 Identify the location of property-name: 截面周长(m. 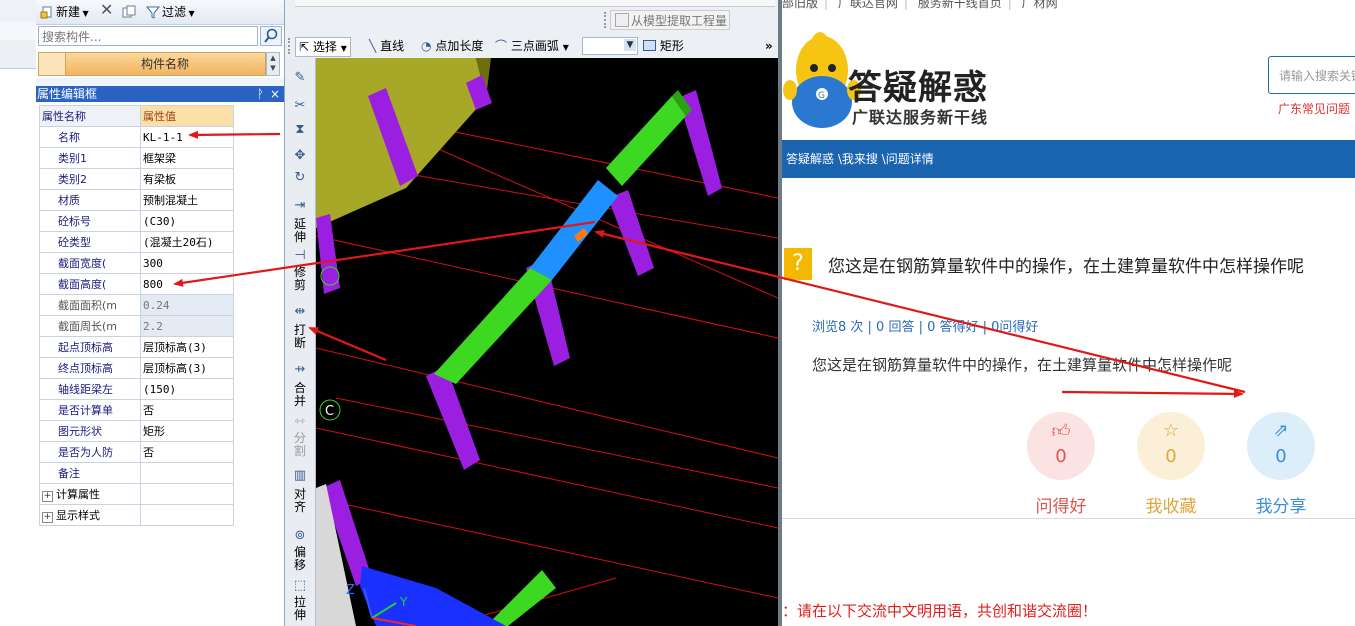
(90, 326).